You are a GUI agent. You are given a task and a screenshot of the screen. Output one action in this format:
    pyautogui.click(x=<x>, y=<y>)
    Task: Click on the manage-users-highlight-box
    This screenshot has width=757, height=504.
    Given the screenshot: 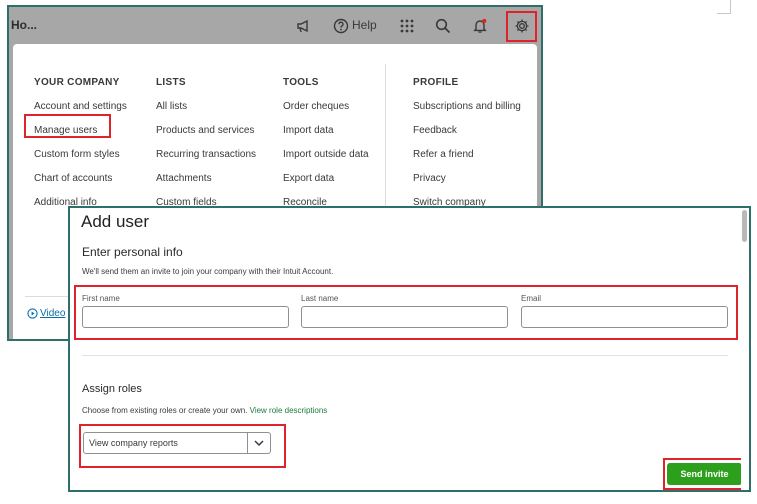 What is the action you would take?
    pyautogui.click(x=67, y=126)
    